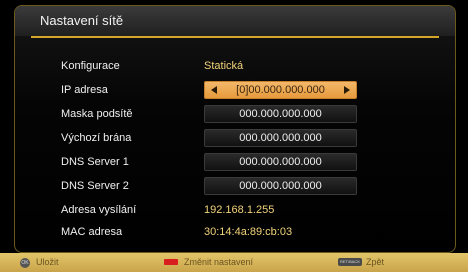 This screenshot has width=468, height=272. Describe the element at coordinates (47, 262) in the screenshot. I see `save-hint: Uložit` at that location.